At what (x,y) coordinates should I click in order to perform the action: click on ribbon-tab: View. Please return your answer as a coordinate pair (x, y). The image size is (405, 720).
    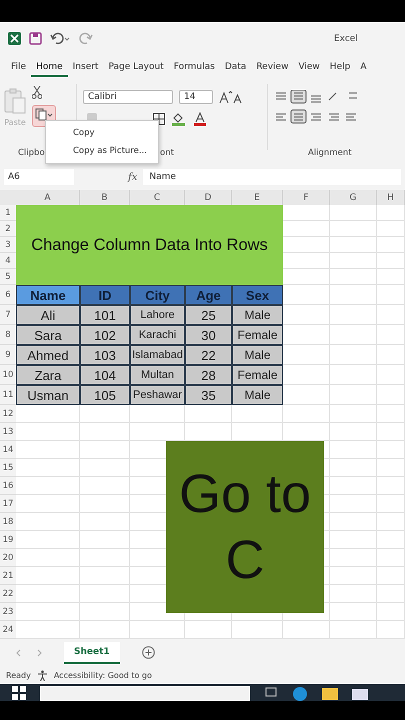
    Looking at the image, I should click on (309, 67).